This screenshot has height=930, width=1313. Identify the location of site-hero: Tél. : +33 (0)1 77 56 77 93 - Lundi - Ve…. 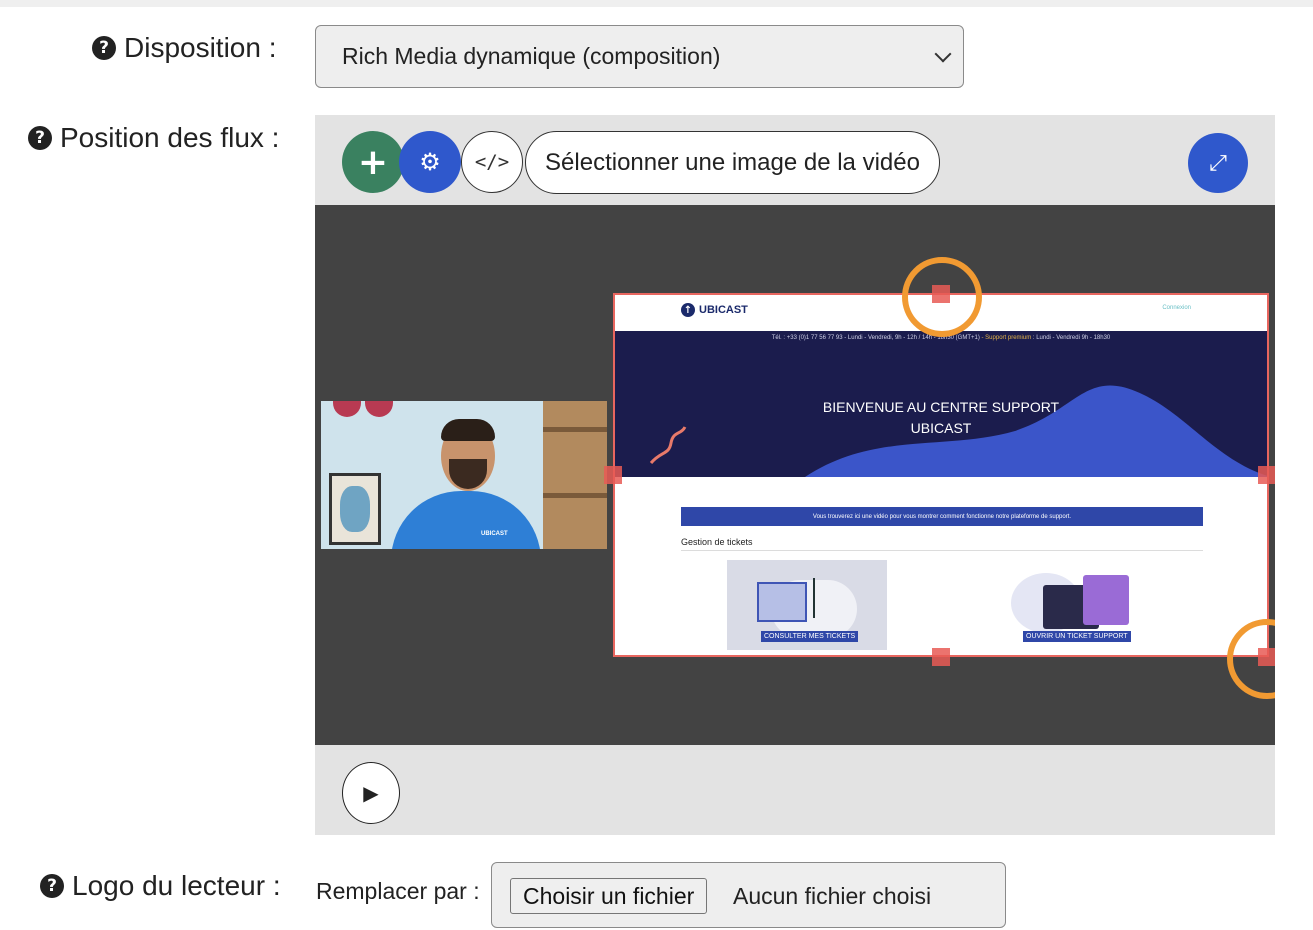
(941, 404).